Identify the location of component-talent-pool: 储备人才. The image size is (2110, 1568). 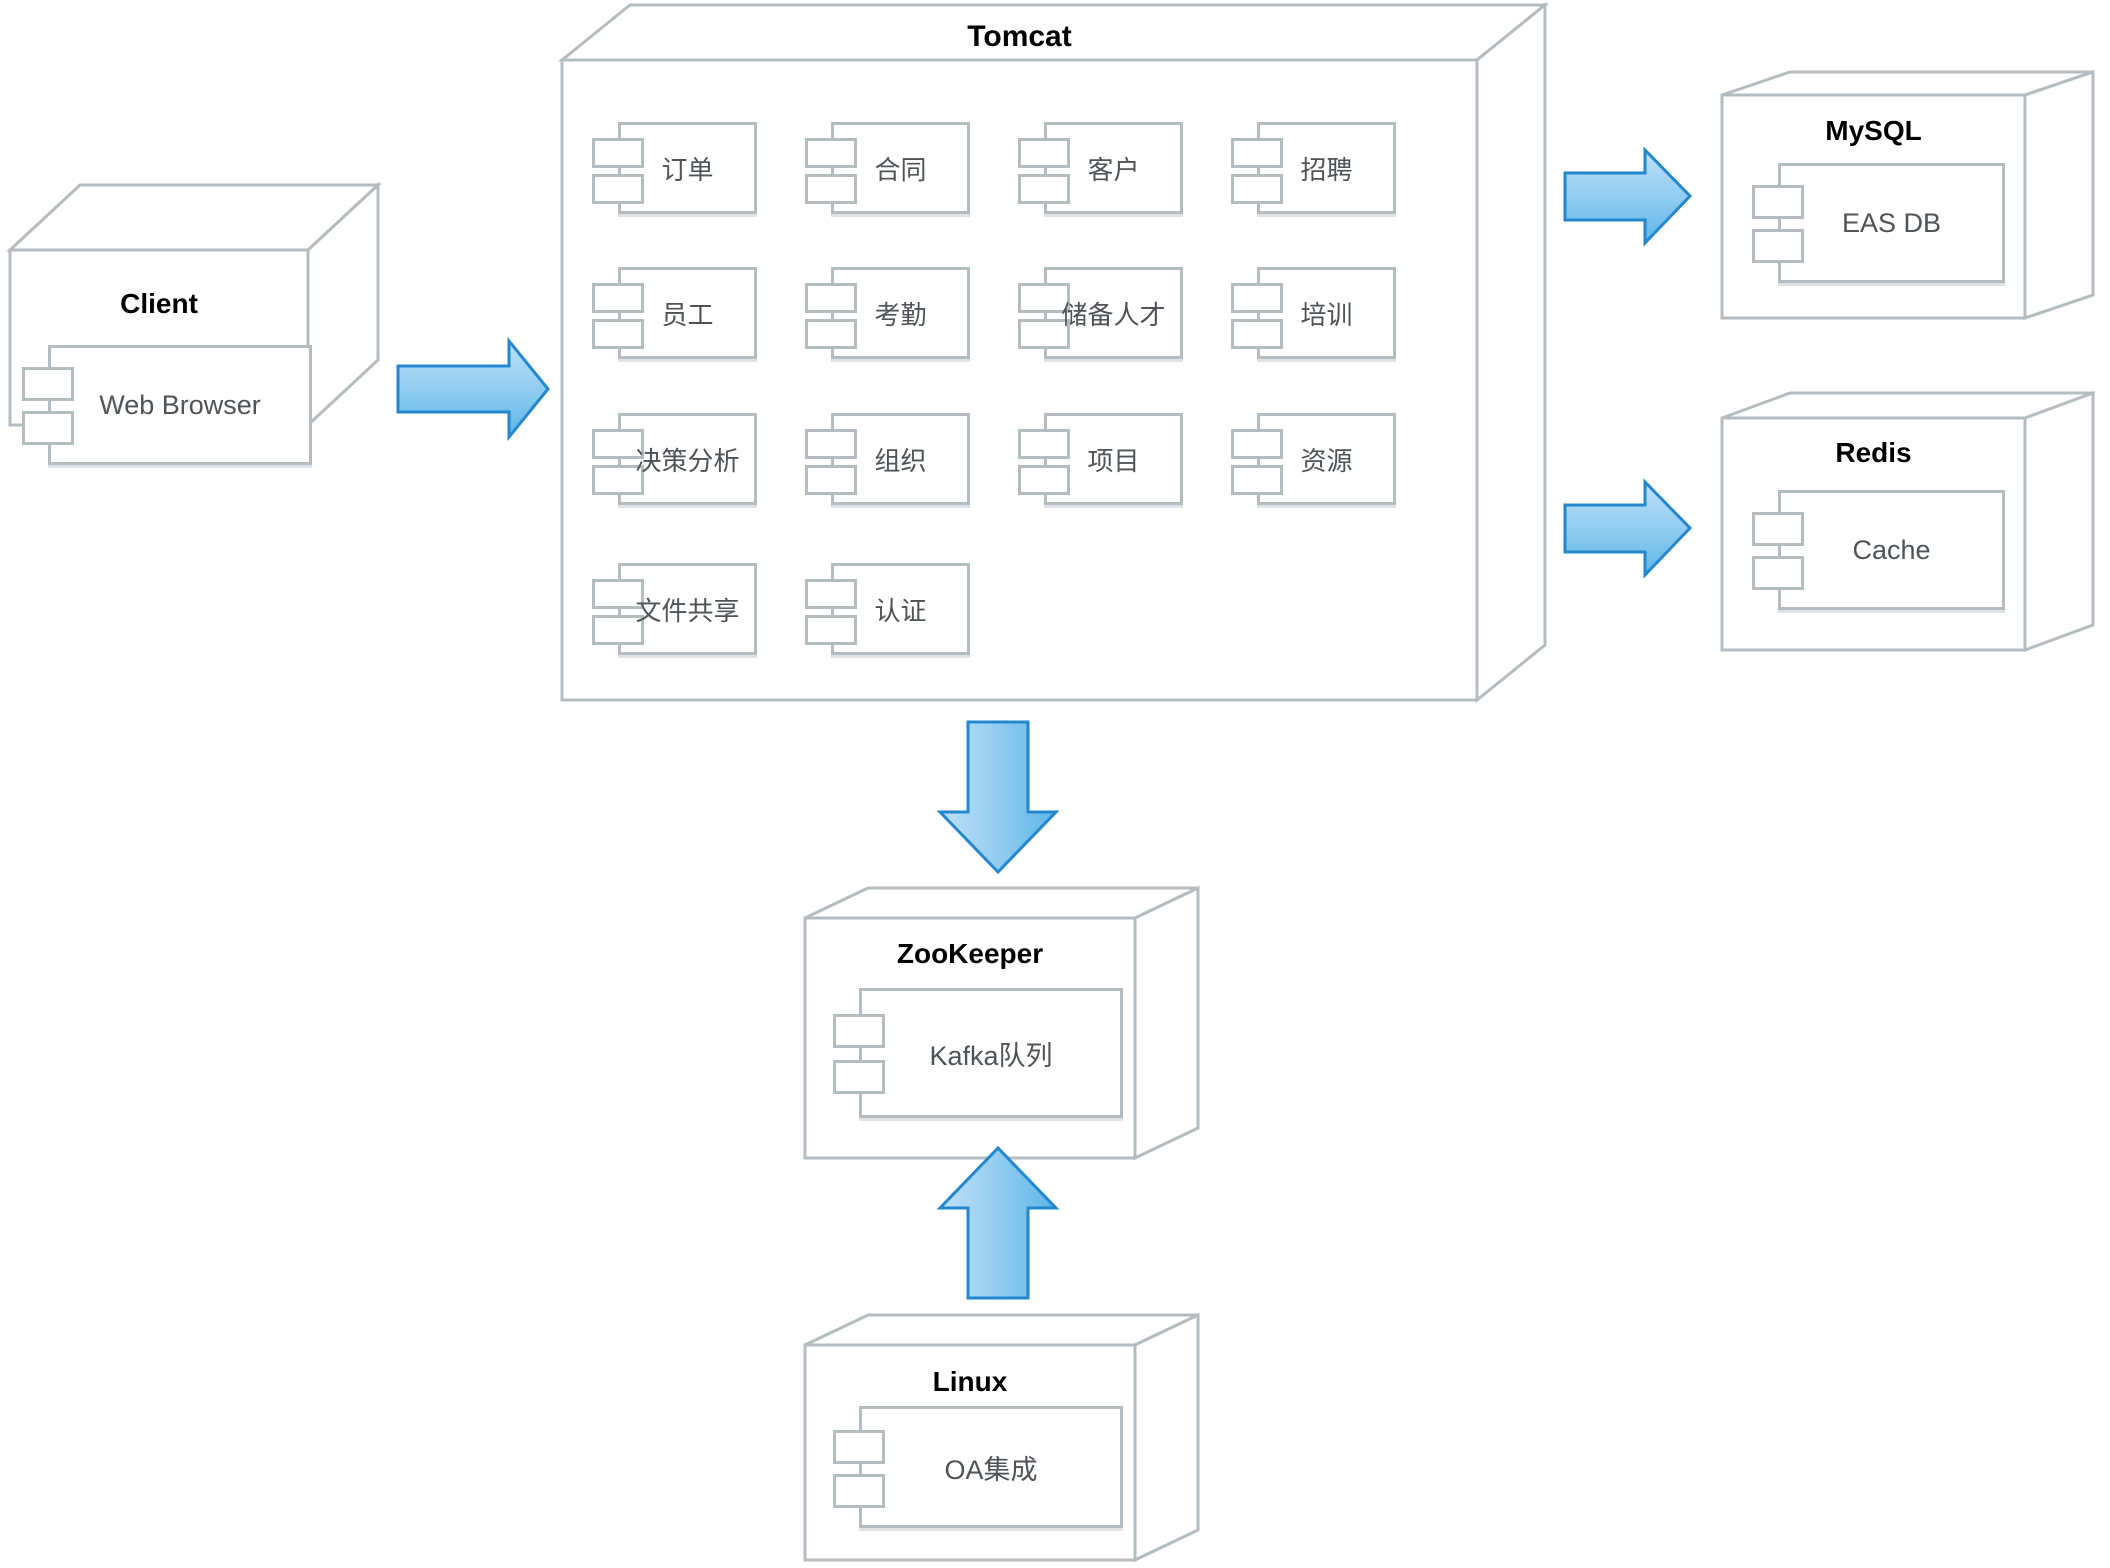
(1100, 313).